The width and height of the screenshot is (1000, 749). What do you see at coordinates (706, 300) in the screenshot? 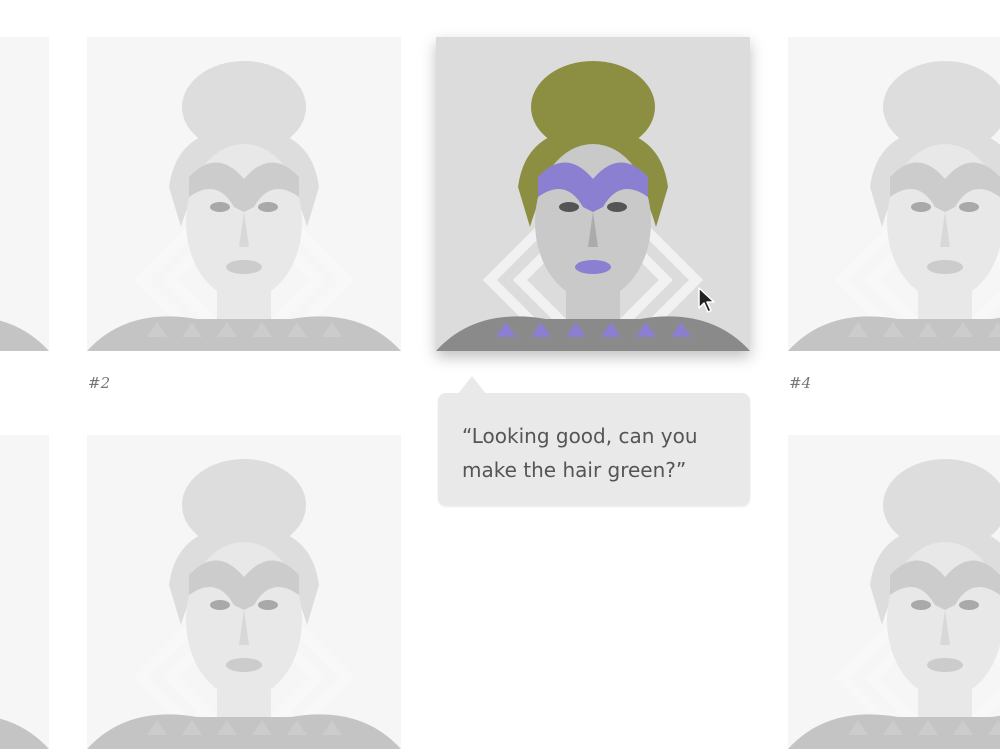
I see `arrow-cursor-icon` at bounding box center [706, 300].